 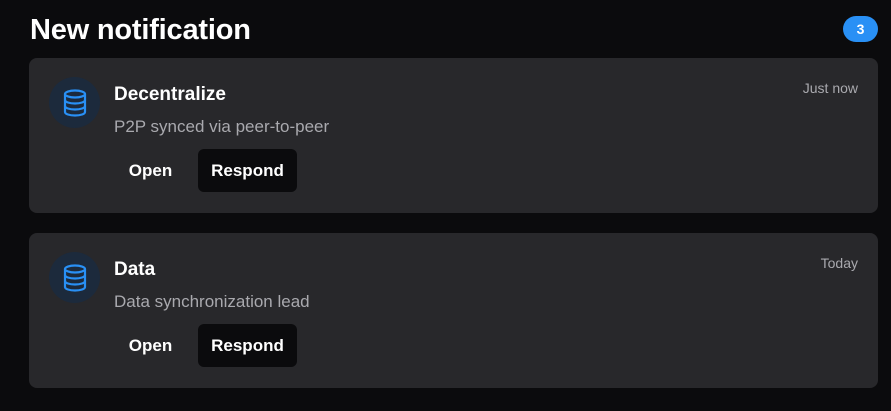 What do you see at coordinates (222, 126) in the screenshot?
I see `notification-message: P2P synced via peer-to-peer` at bounding box center [222, 126].